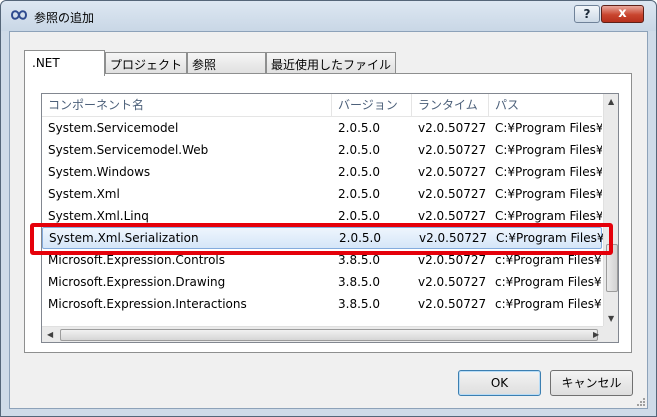 The height and width of the screenshot is (417, 657). Describe the element at coordinates (98, 216) in the screenshot. I see `component-name-cell: System.Xml.Linq` at that location.